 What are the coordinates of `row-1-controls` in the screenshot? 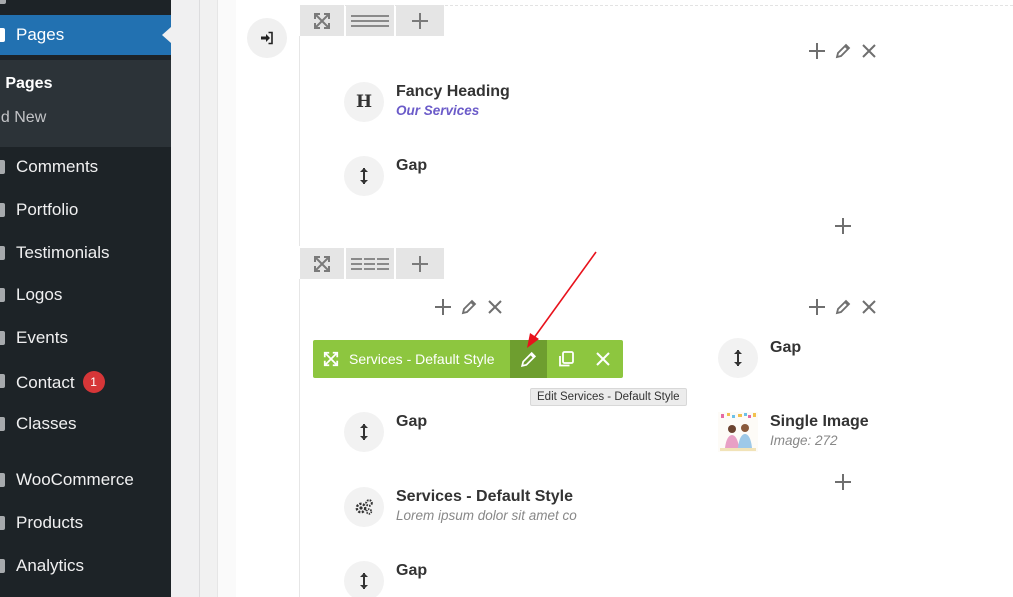 It's located at (372, 20).